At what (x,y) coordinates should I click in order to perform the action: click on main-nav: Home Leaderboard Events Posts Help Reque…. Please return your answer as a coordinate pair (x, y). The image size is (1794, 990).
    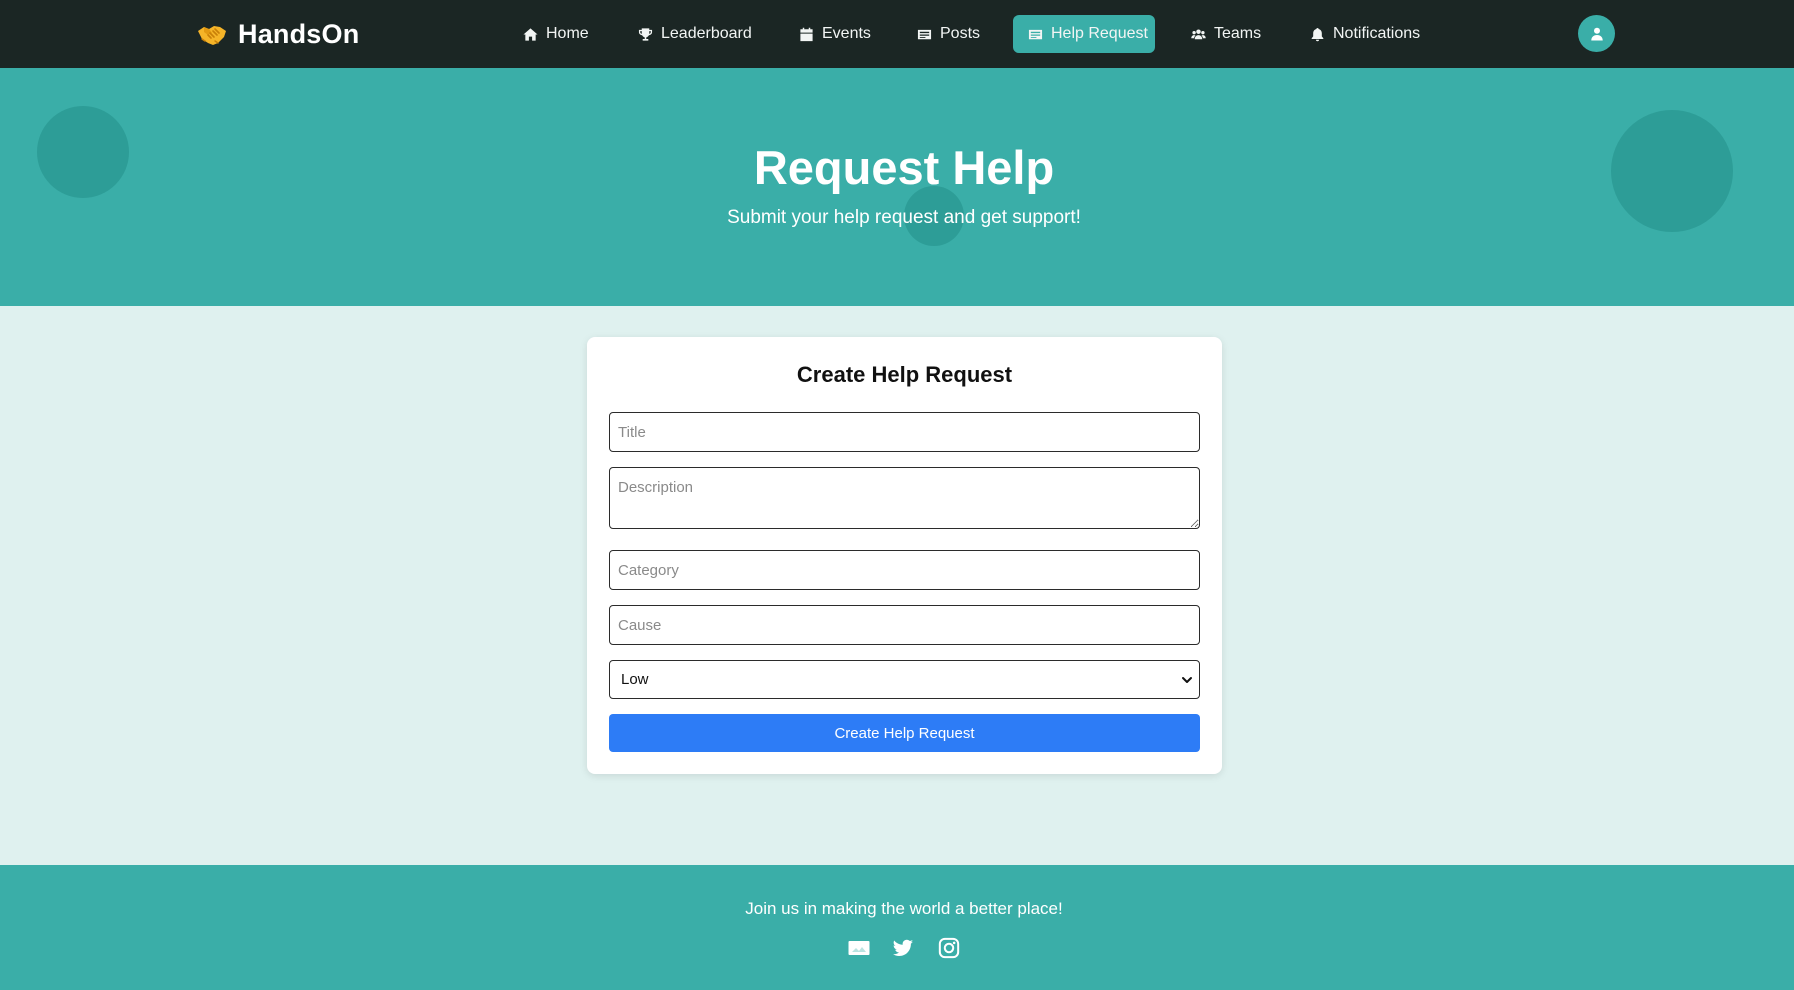
    Looking at the image, I should click on (897, 34).